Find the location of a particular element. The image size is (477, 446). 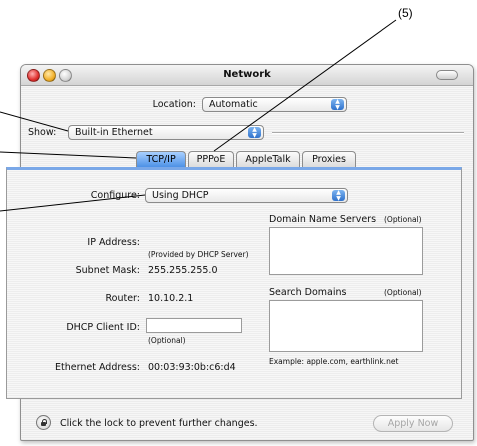

location-label: Location: is located at coordinates (174, 104).